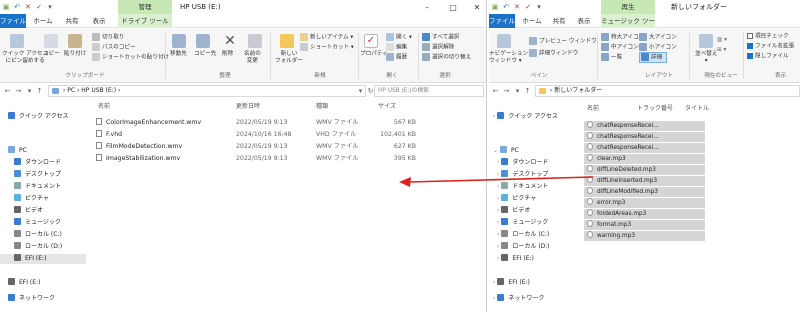  Describe the element at coordinates (523, 247) in the screenshot. I see `nav-item-local-d: › ローカル (D:)` at that location.